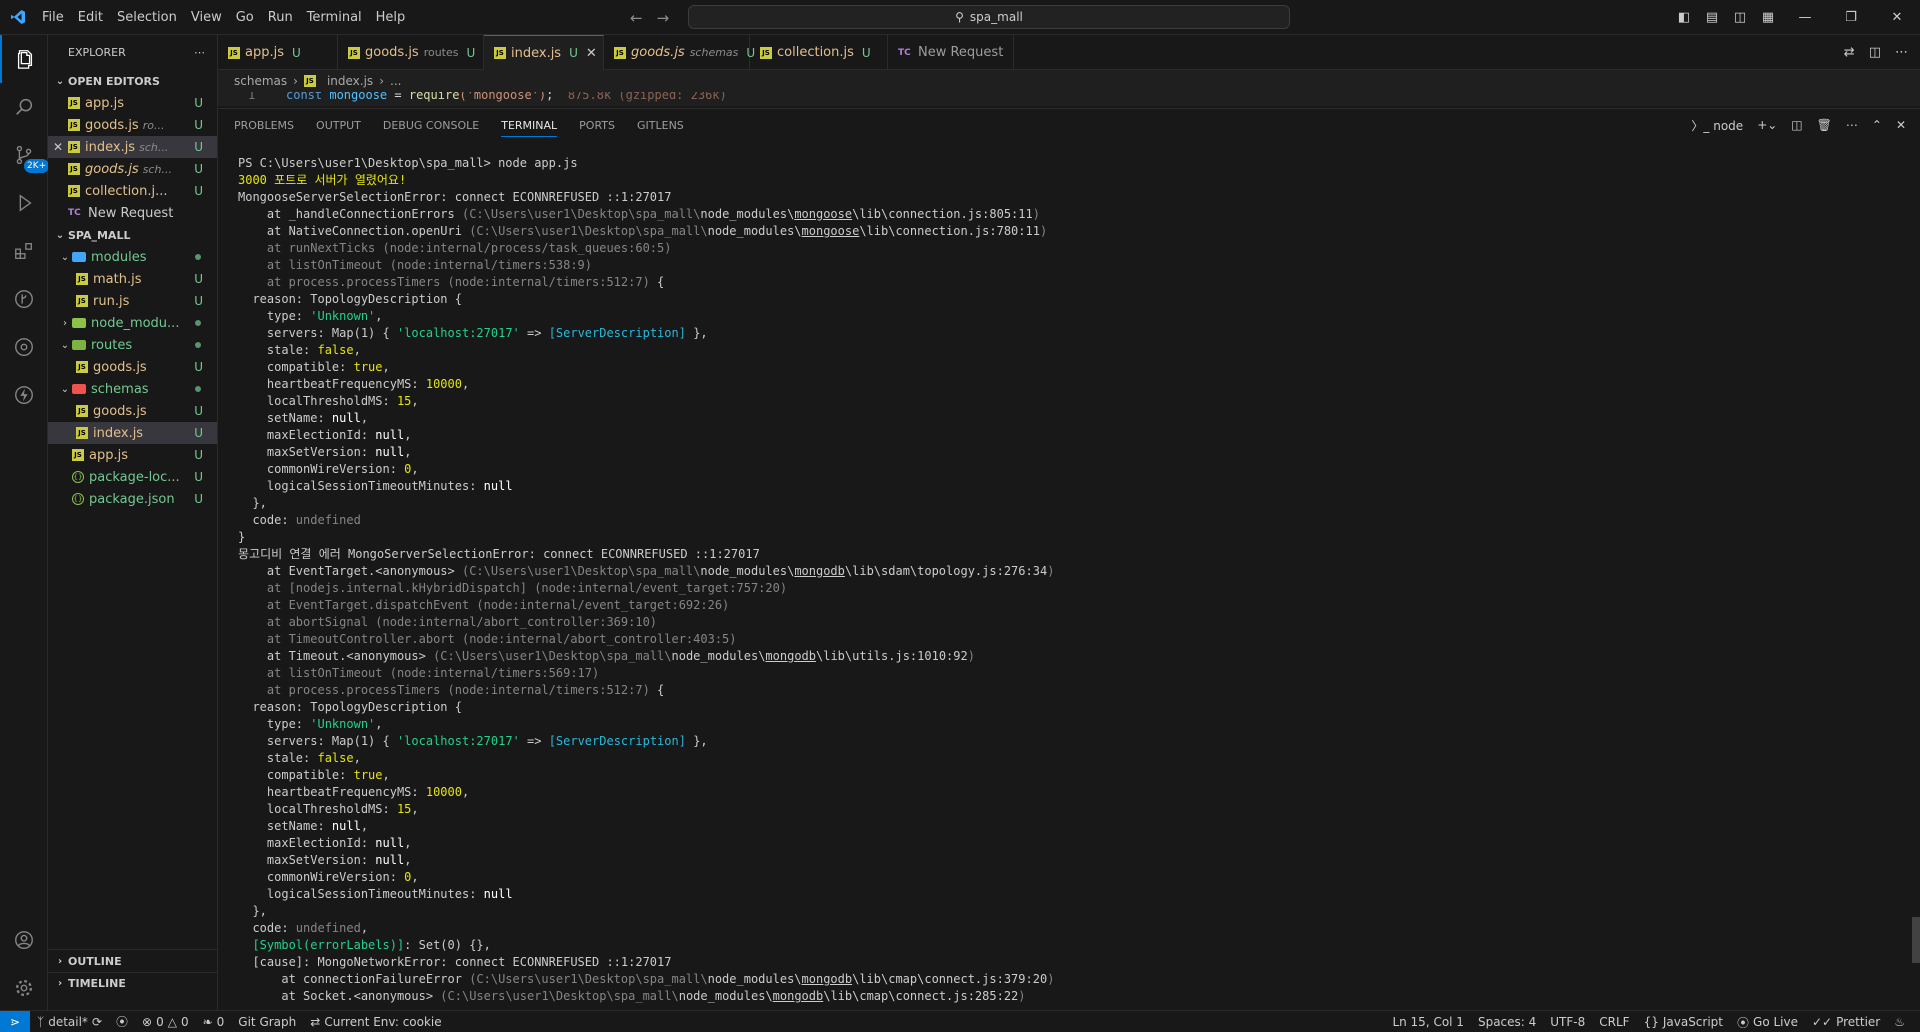 This screenshot has height=1032, width=1920. Describe the element at coordinates (24, 940) in the screenshot. I see `accounts-icon` at that location.